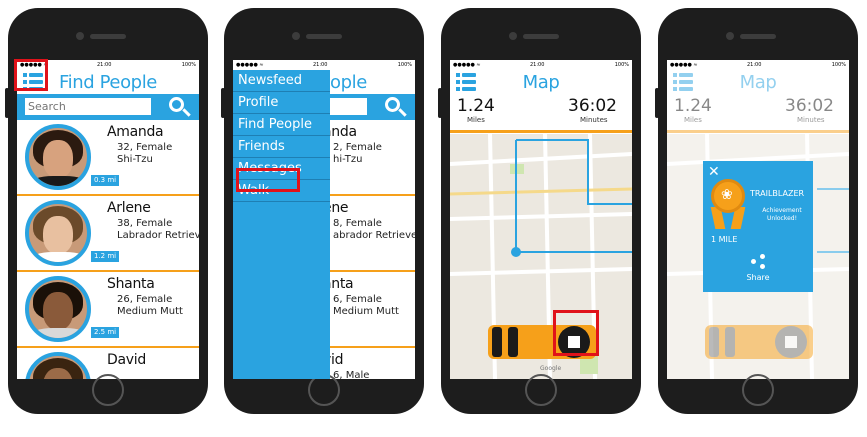 Image resolution: width=867 pixels, height=437 pixels. I want to click on menu-item-messages: Messages, so click(281, 169).